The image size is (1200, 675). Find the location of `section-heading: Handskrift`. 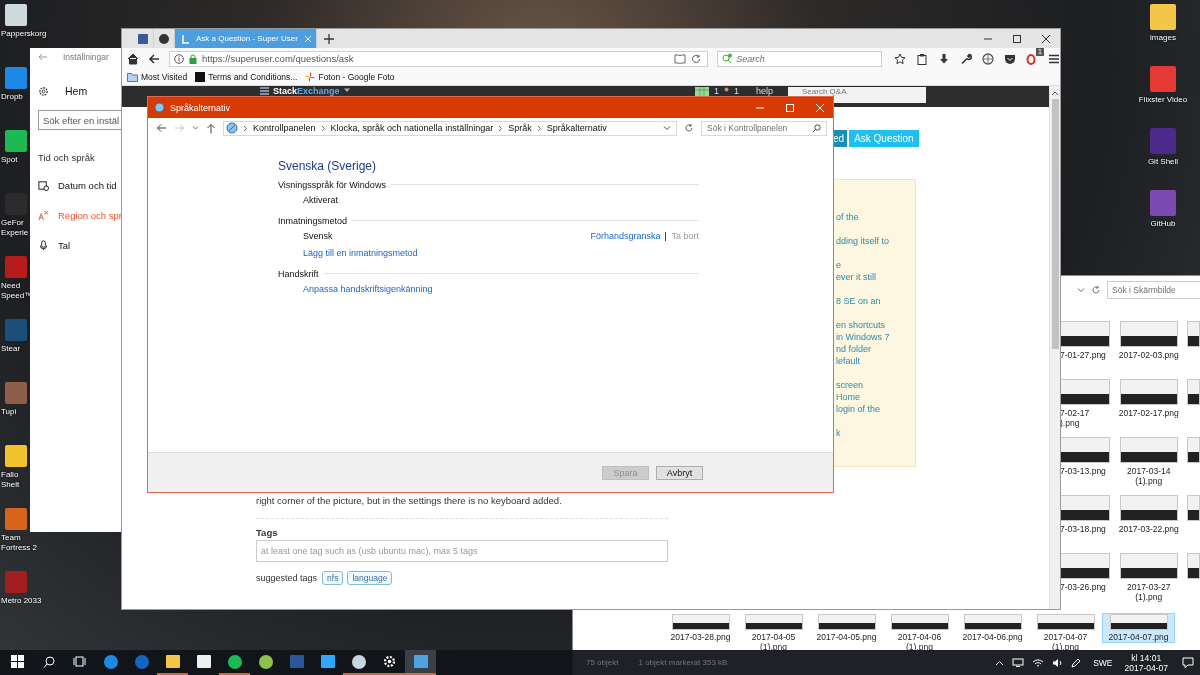

section-heading: Handskrift is located at coordinates (298, 273).